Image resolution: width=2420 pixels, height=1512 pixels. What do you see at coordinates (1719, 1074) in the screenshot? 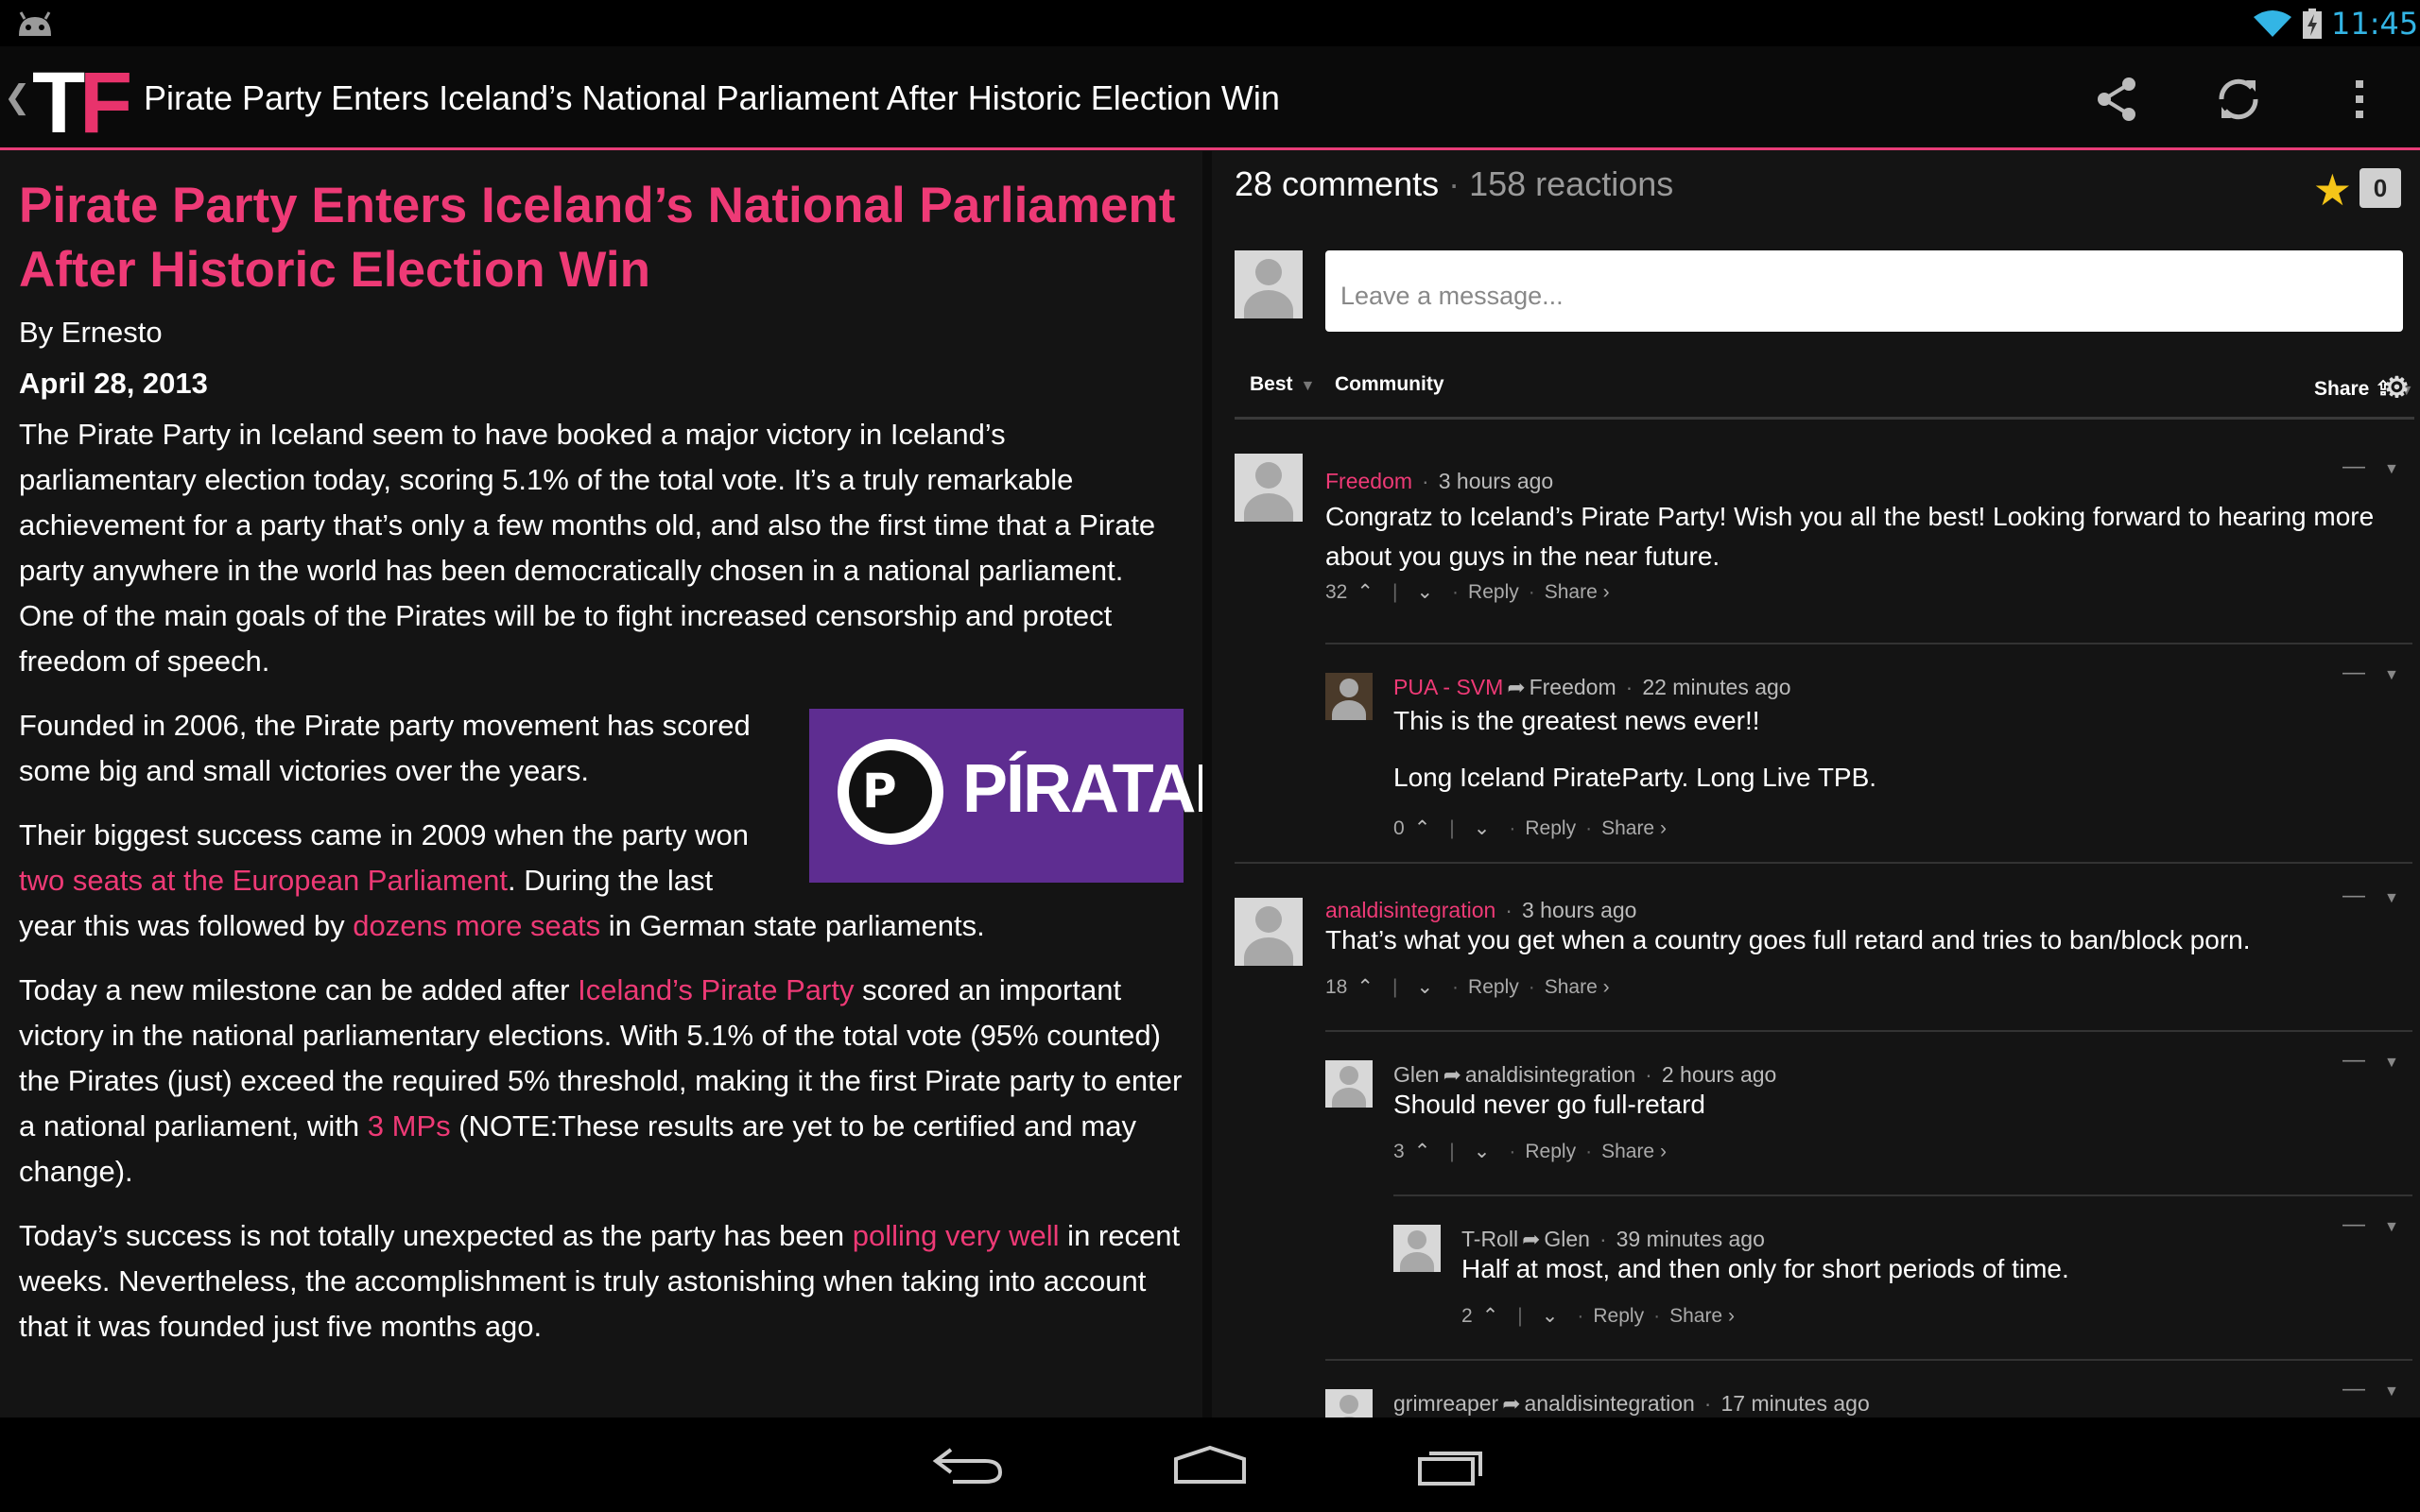
I see `comment-time: 2 hours ago` at bounding box center [1719, 1074].